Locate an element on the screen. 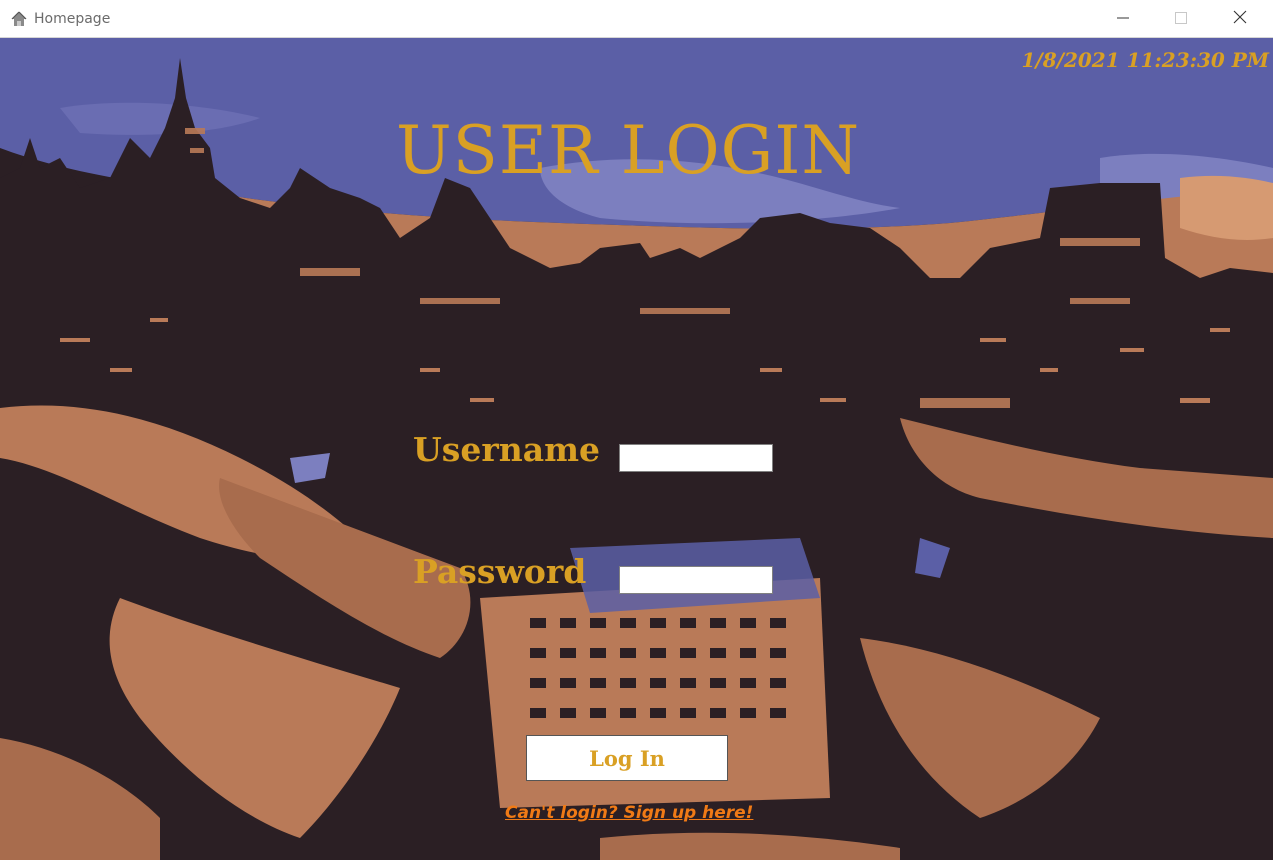 The height and width of the screenshot is (860, 1273). login-button: Log In is located at coordinates (627, 758).